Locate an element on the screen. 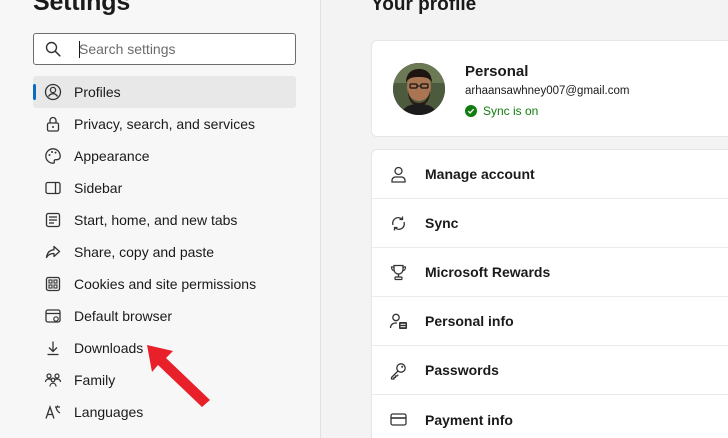 The width and height of the screenshot is (728, 438). search-icon is located at coordinates (53, 49).